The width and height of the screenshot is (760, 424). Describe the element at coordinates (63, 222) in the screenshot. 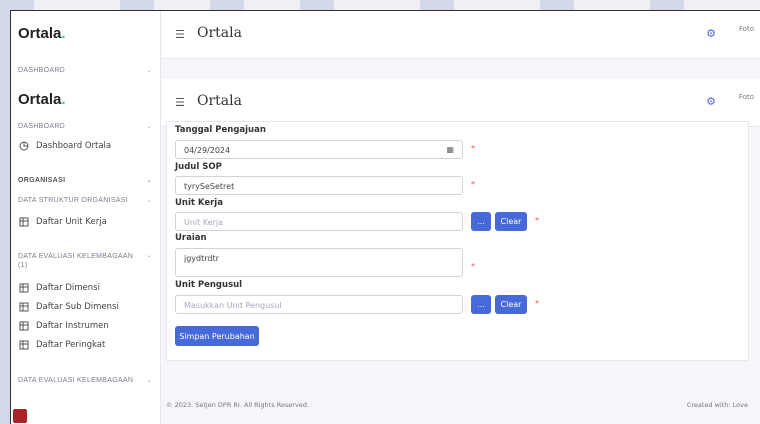

I see `sidebar-item-unit-kerja: Daftar Unit Kerja` at that location.